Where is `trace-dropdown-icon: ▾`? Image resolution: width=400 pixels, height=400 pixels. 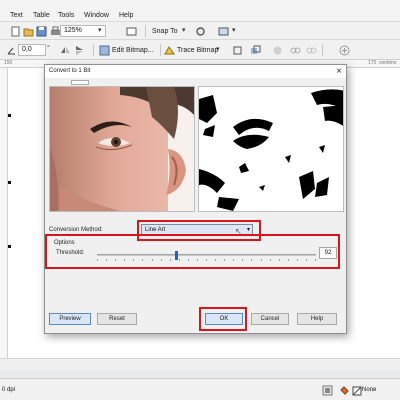
trace-dropdown-icon: ▾ is located at coordinates (218, 49).